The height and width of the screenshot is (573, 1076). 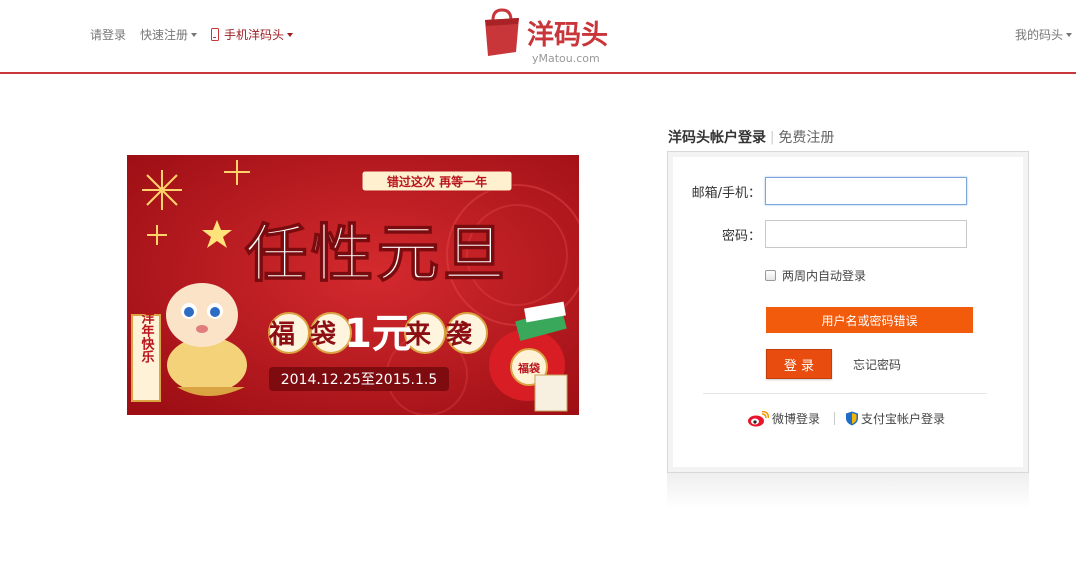 I want to click on weibo-login-link: 微博登录, so click(x=783, y=418).